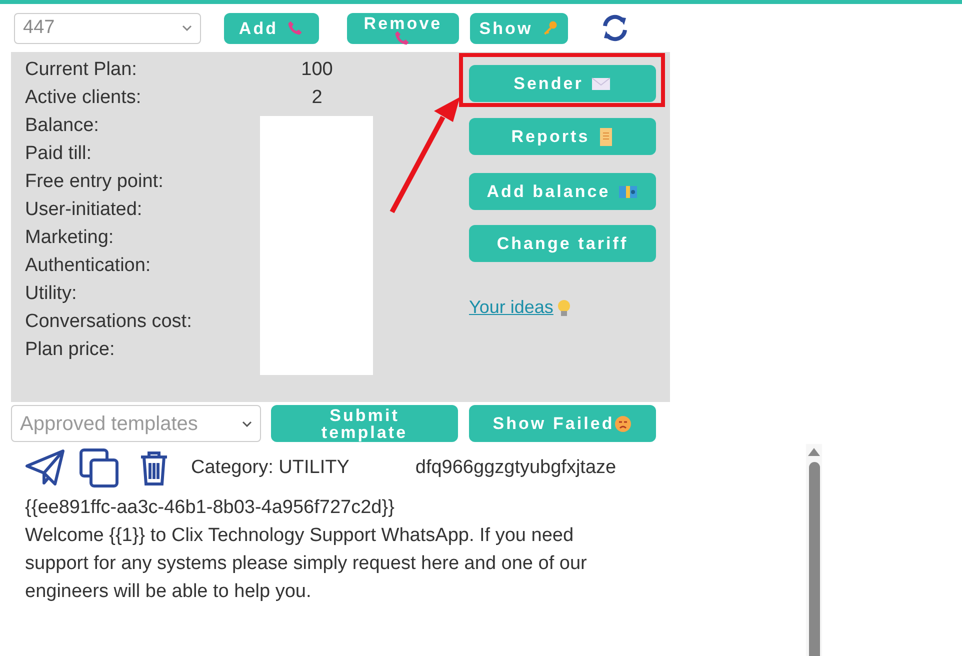  I want to click on stat-label: Active clients:, so click(83, 98).